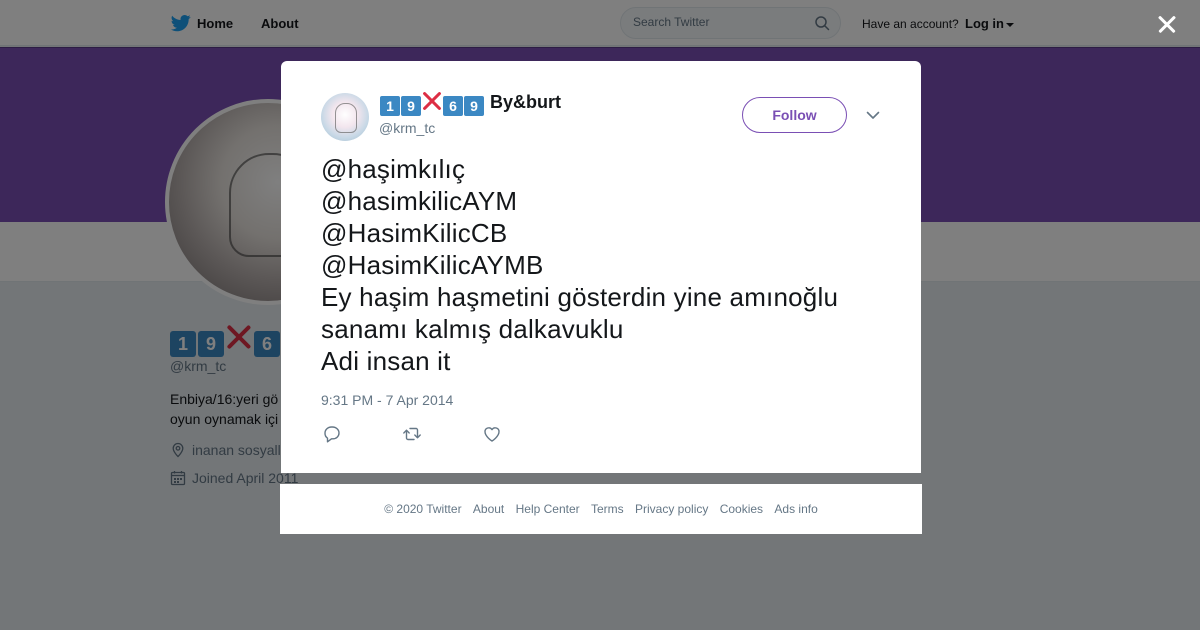  I want to click on tweet-author-name: 1969 By&burt, so click(470, 103).